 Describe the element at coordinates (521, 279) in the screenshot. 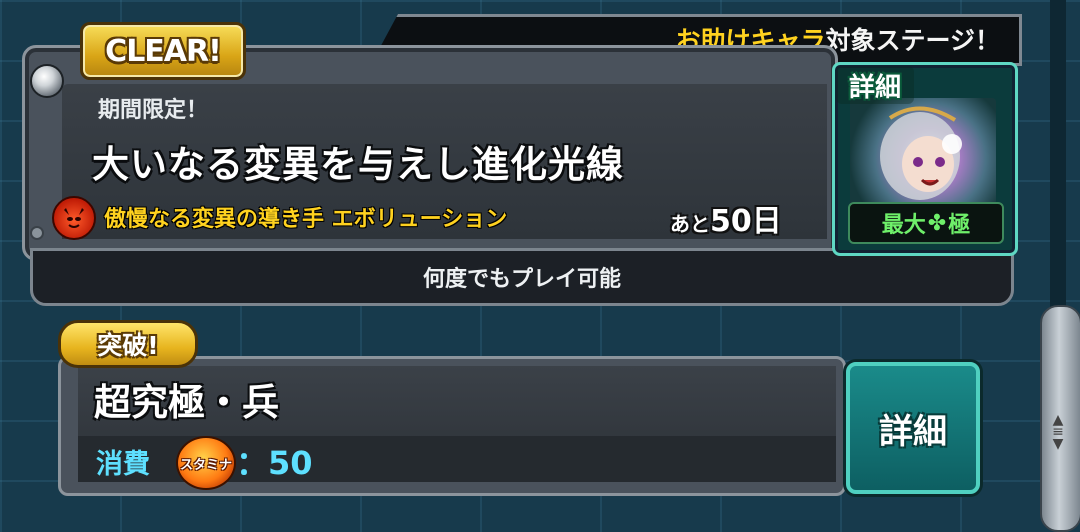

I see `playable-text: 何度でもプレイ可能` at that location.